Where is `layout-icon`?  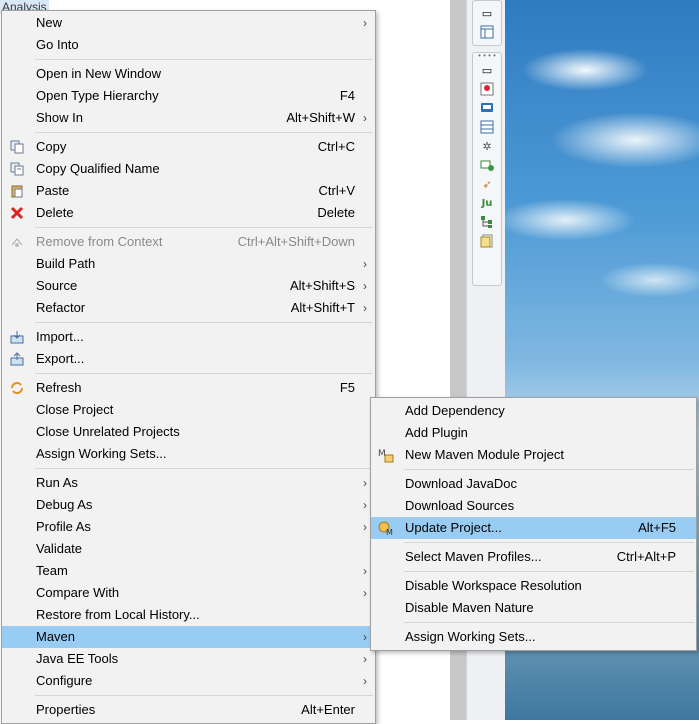 layout-icon is located at coordinates (487, 32).